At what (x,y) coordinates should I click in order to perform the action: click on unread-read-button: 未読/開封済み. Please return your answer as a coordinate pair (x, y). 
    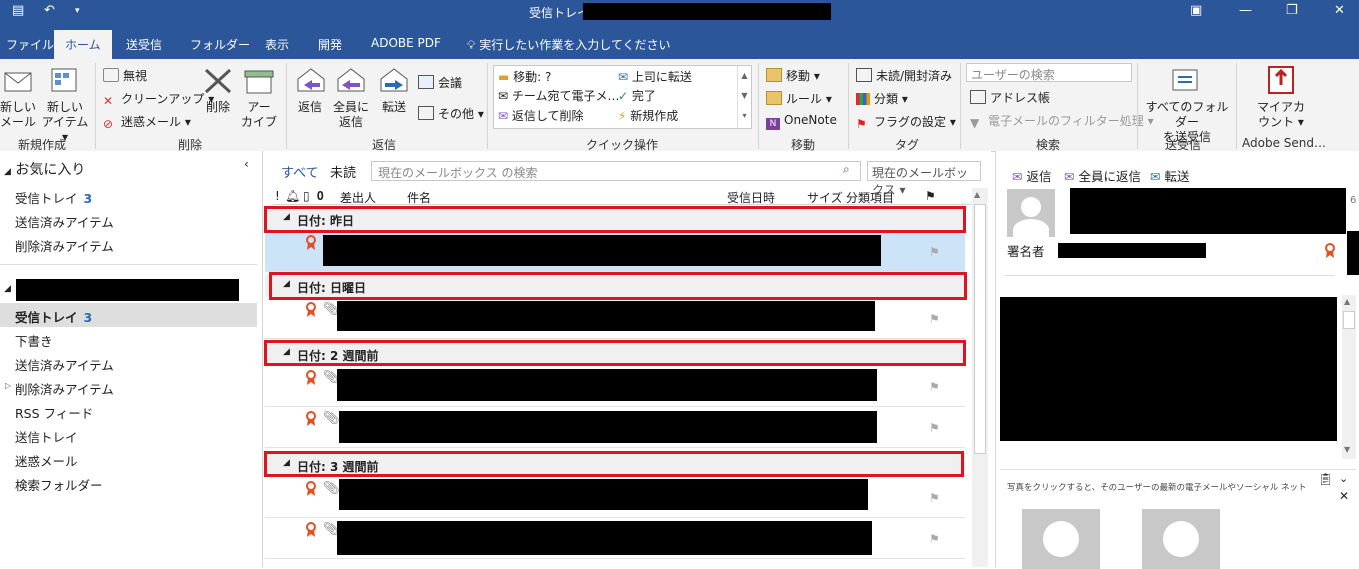
    Looking at the image, I should click on (904, 75).